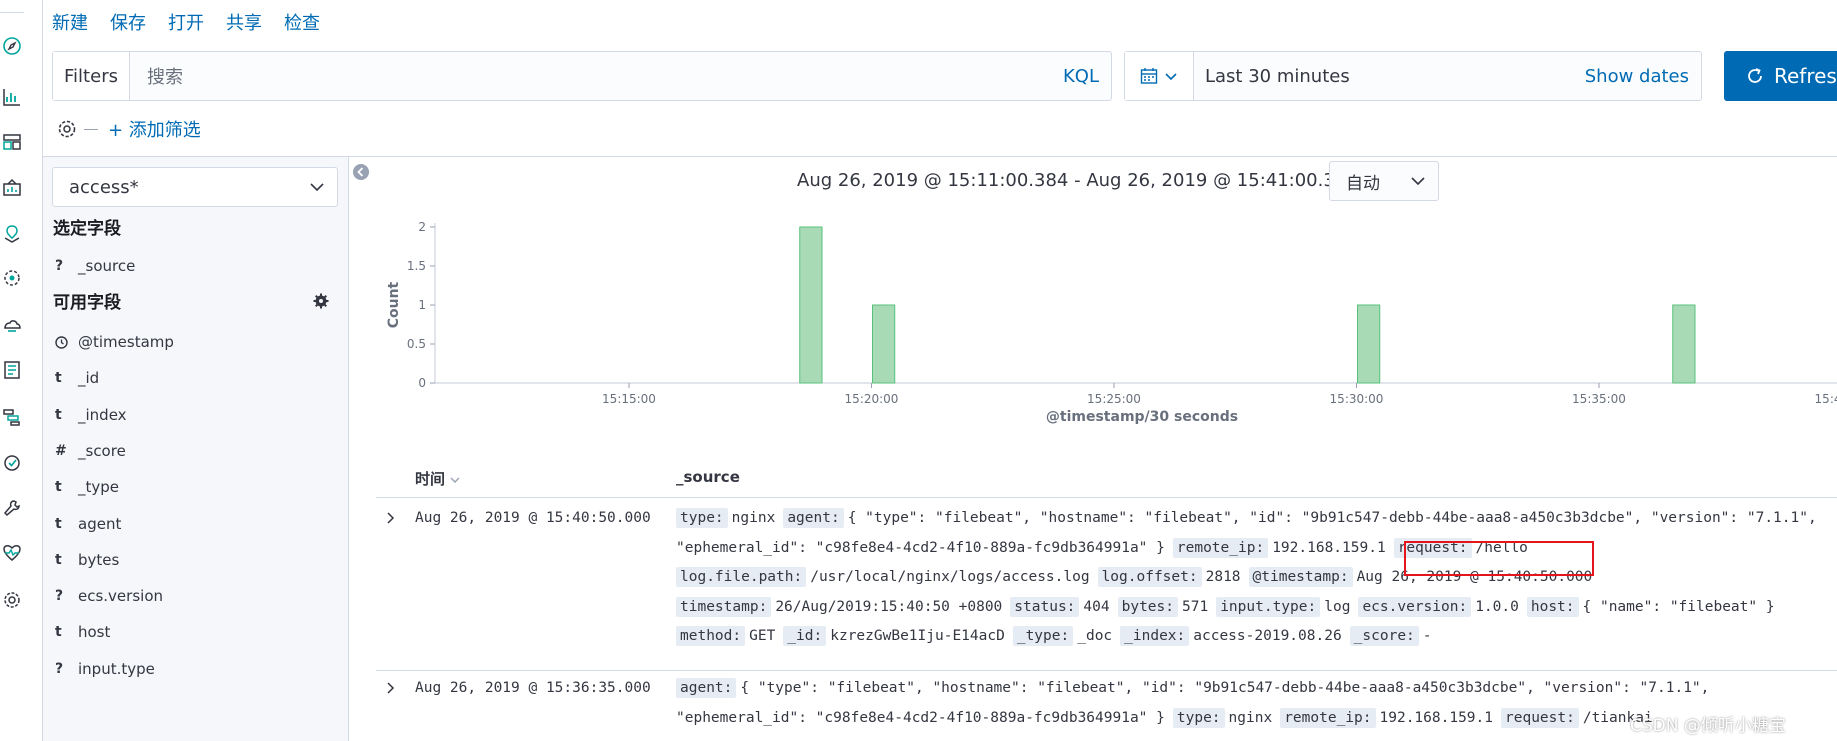  Describe the element at coordinates (917, 636) in the screenshot. I see `source-field-value: kzrezGwBe1Iju-E14acD` at that location.